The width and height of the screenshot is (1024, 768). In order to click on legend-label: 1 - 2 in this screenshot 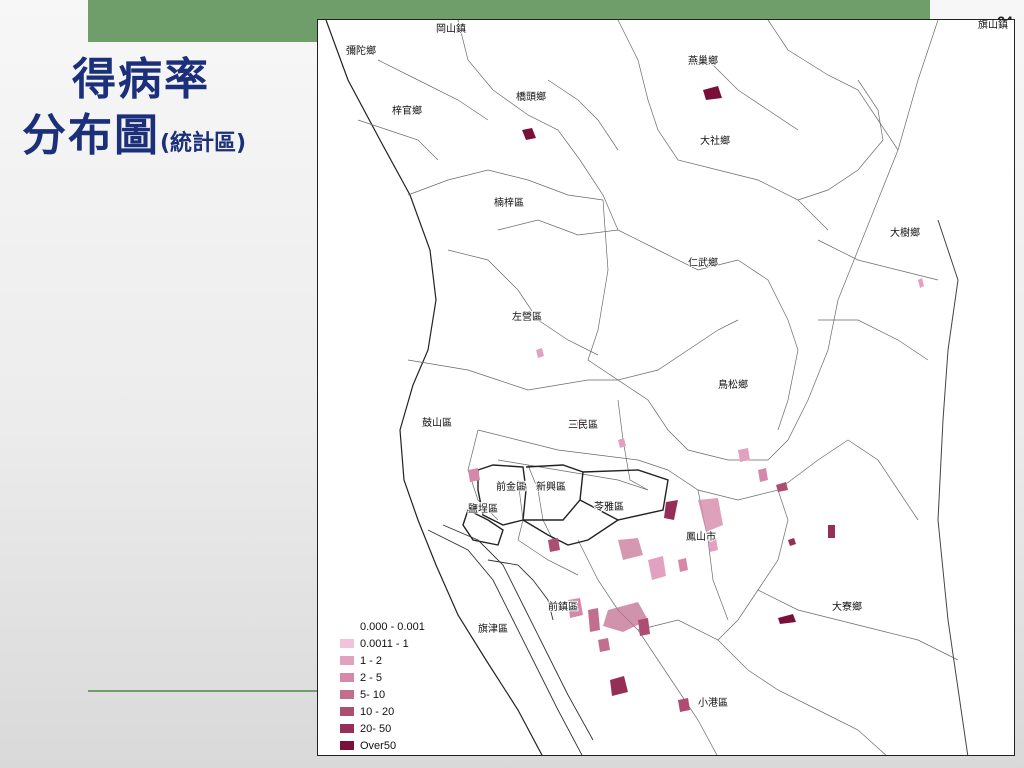, I will do `click(371, 660)`.